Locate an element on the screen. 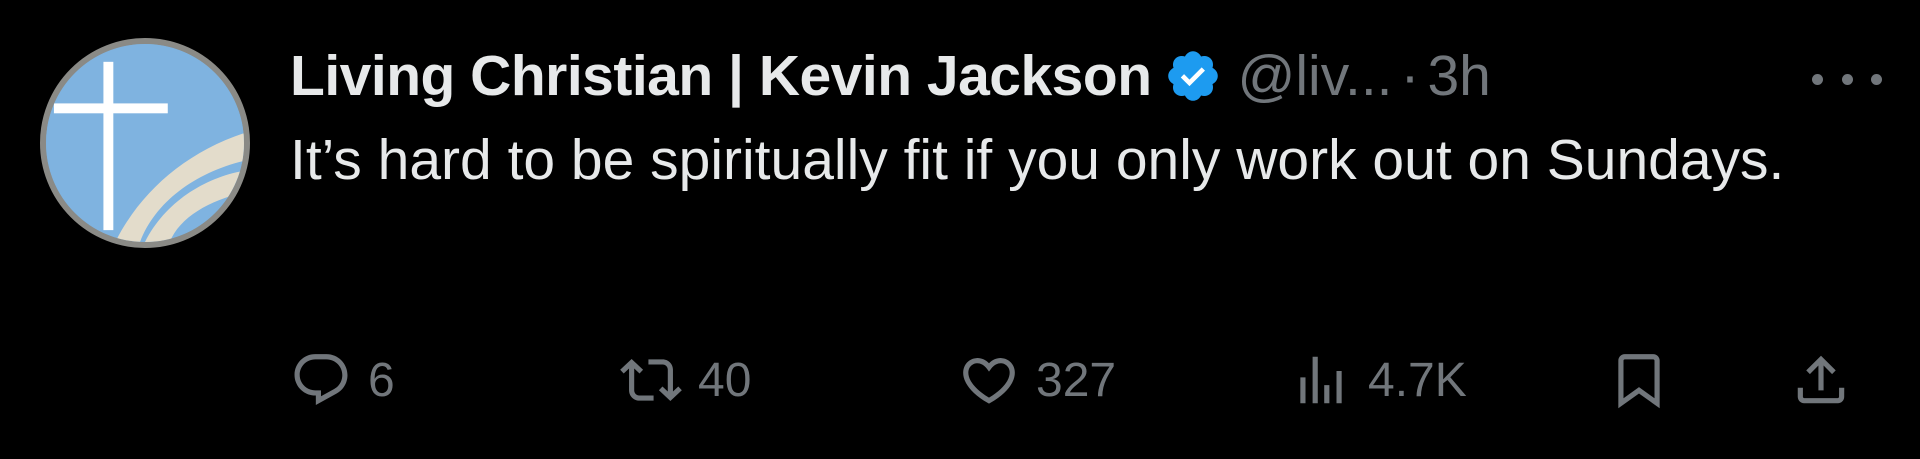  bookmark-icon is located at coordinates (1639, 381).